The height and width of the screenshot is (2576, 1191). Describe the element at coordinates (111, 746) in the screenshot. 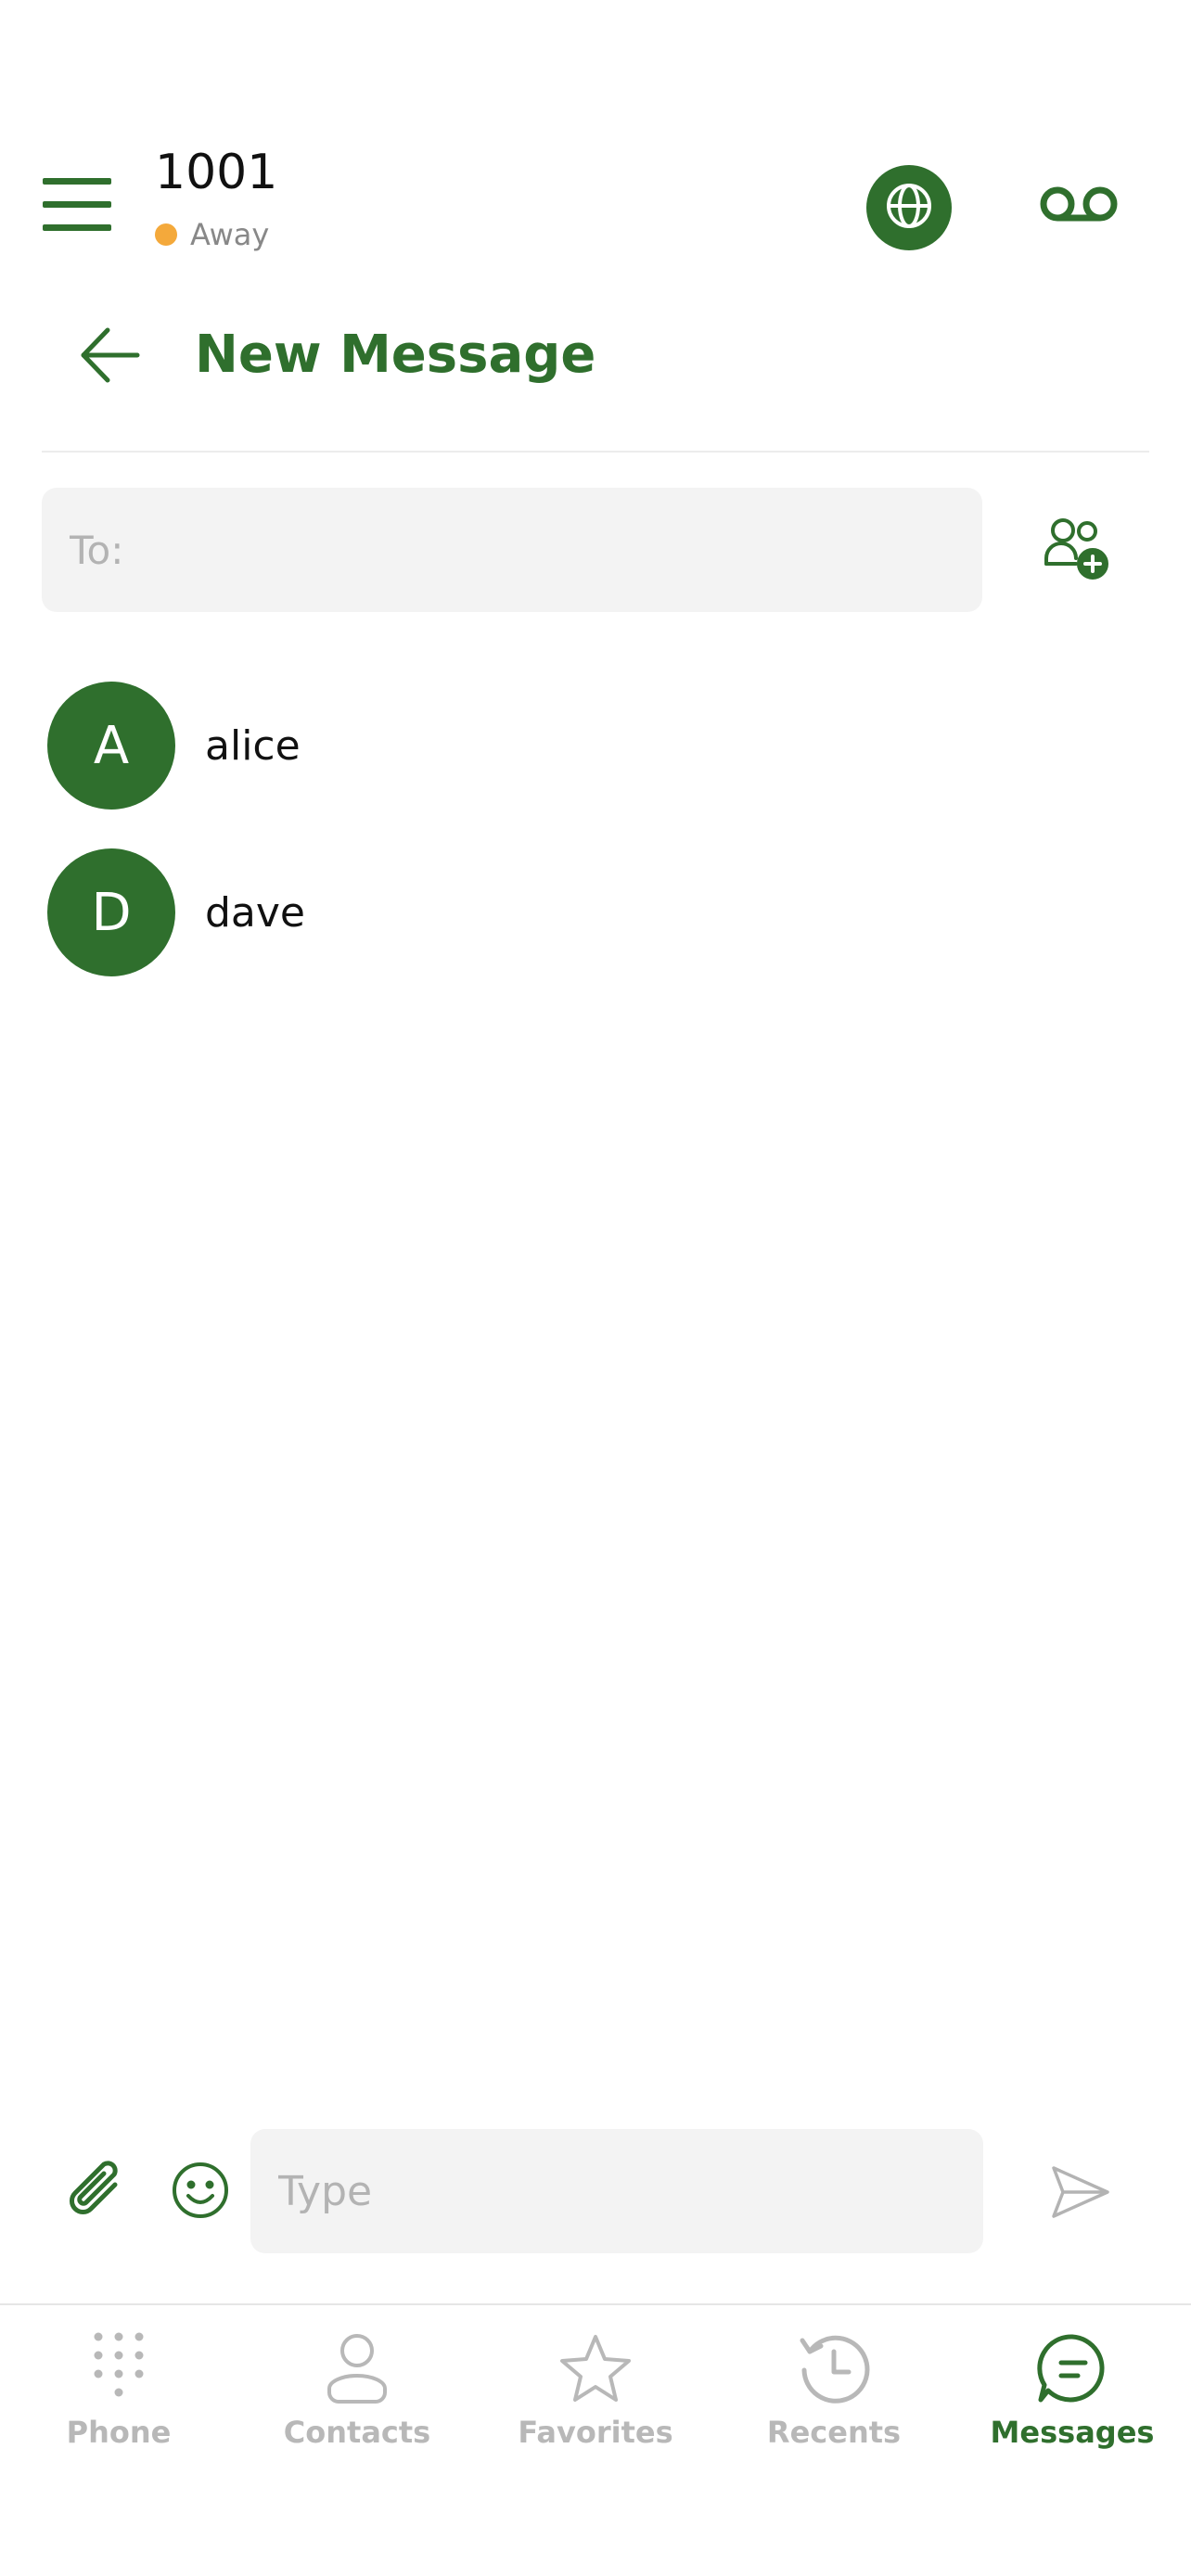

I see `avatar: A` at that location.